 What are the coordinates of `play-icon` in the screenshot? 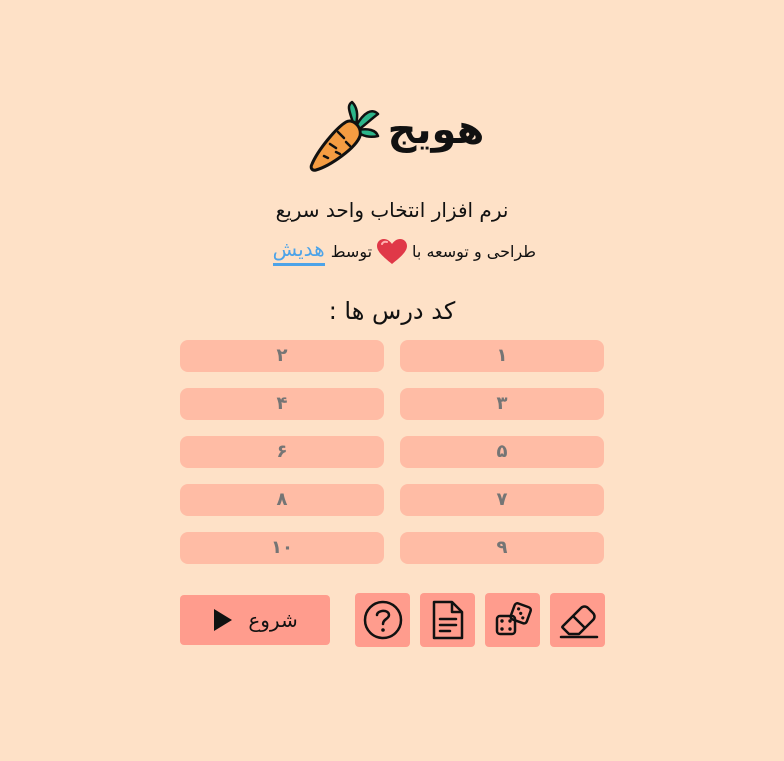 It's located at (223, 620).